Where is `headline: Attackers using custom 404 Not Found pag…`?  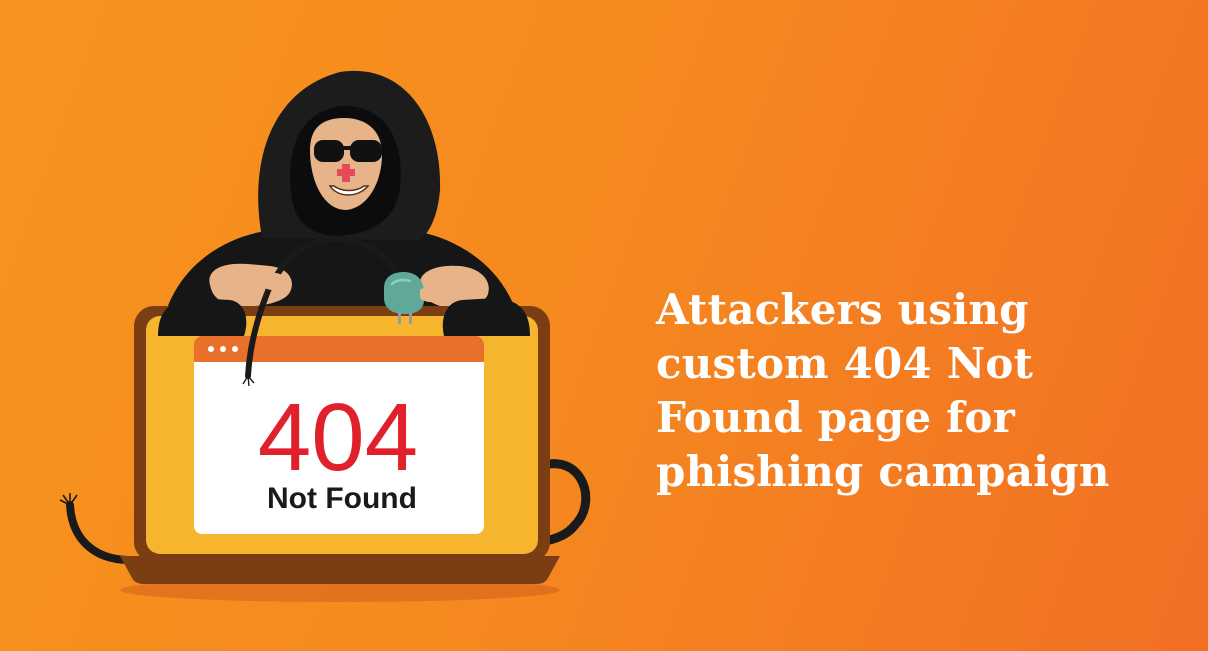
headline: Attackers using custom 404 Not Found pag… is located at coordinates (916, 391).